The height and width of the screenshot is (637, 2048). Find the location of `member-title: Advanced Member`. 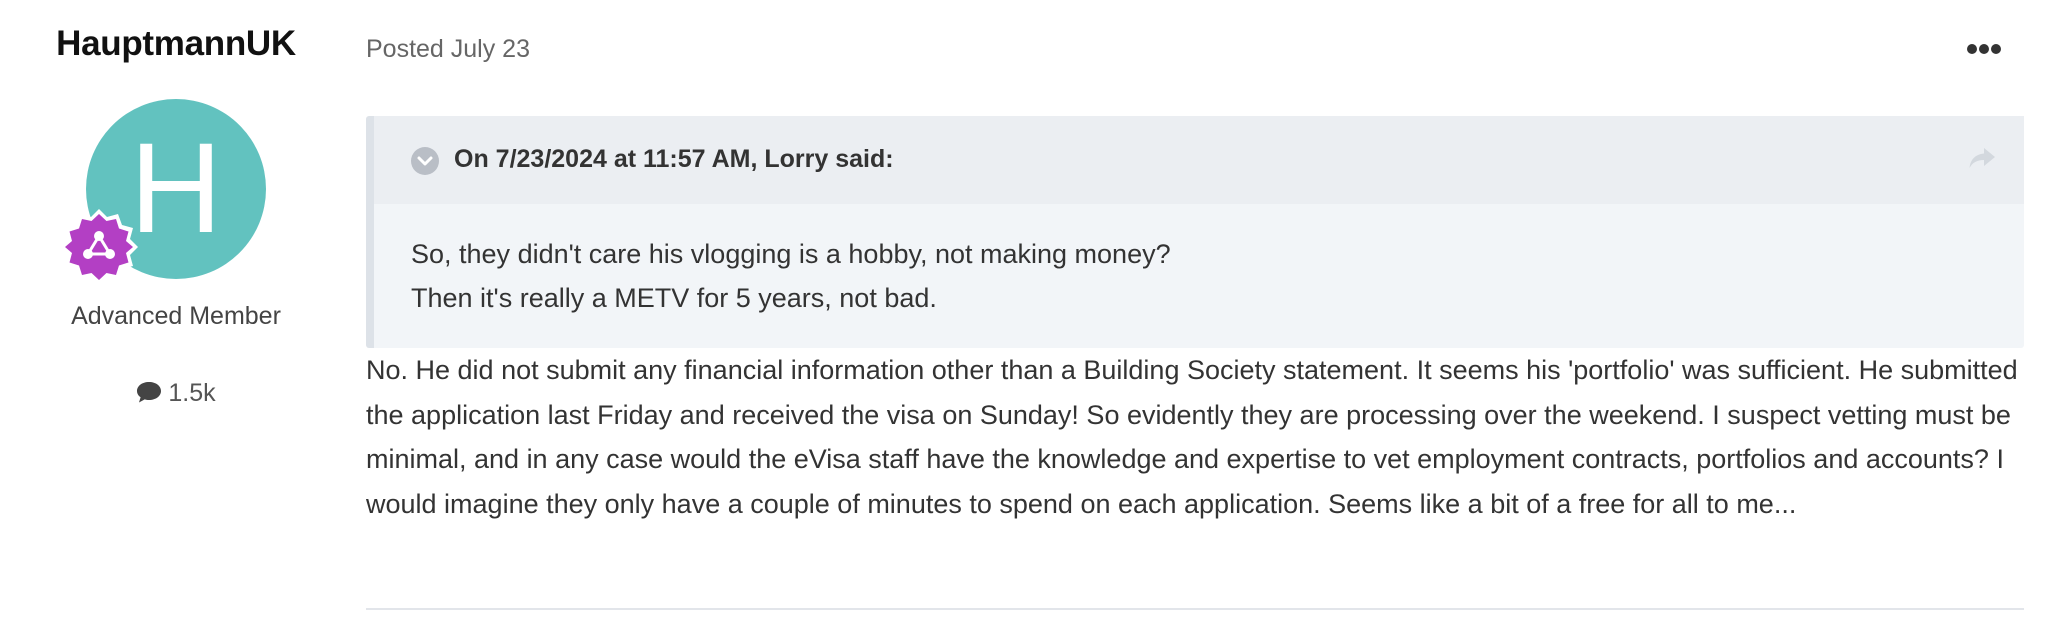

member-title: Advanced Member is located at coordinates (176, 316).